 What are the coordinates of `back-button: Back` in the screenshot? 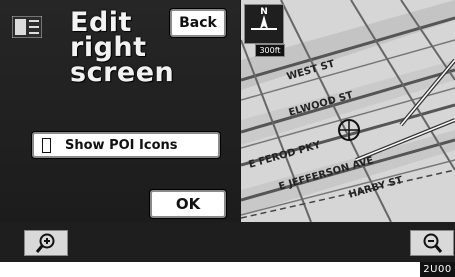 It's located at (198, 23).